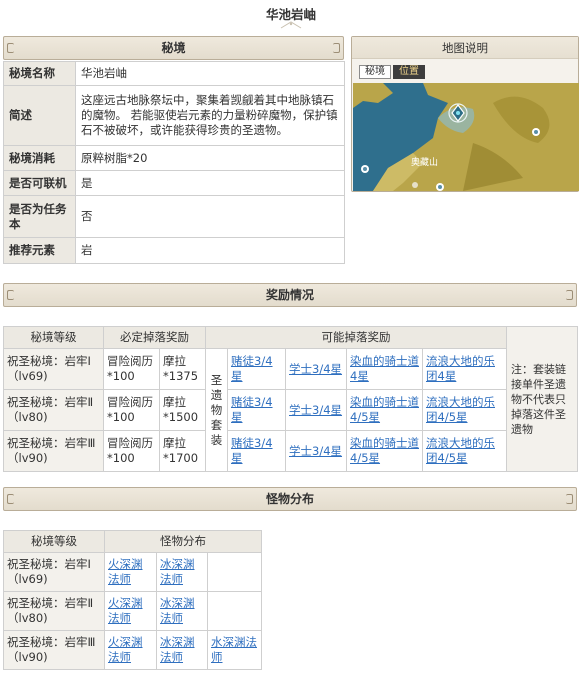 The width and height of the screenshot is (582, 685). I want to click on rewards-section-title: 奖励情况, so click(289, 295).